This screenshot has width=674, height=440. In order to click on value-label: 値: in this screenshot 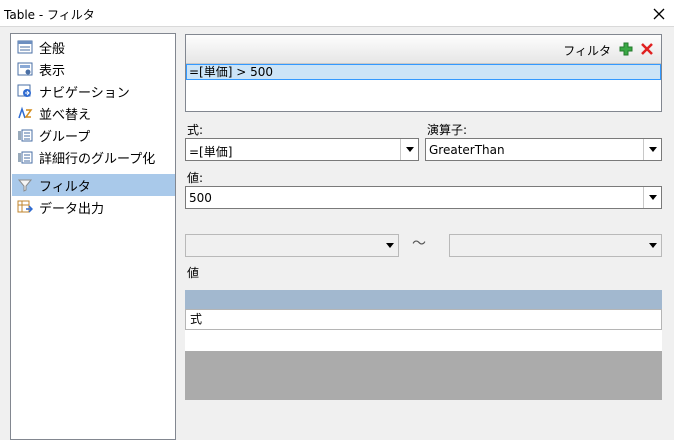, I will do `click(195, 178)`.